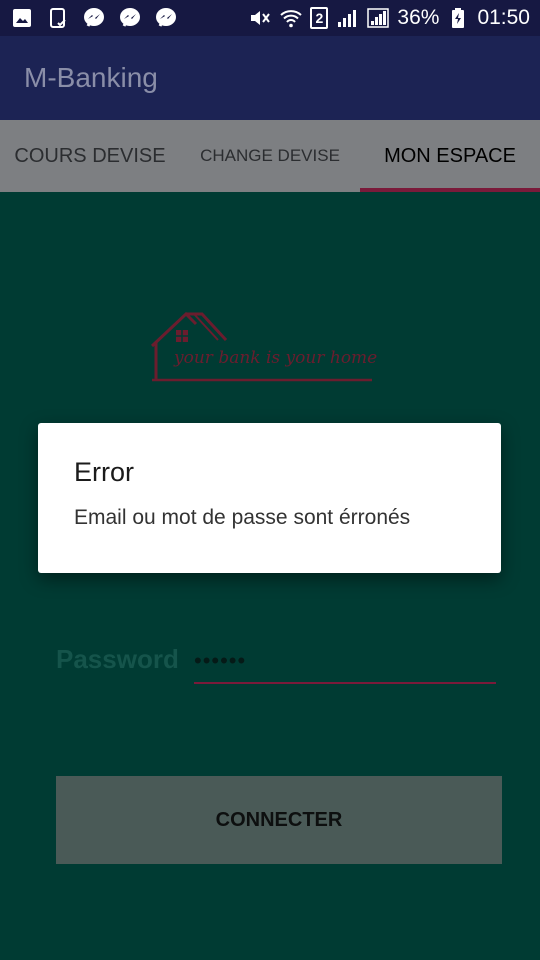 This screenshot has width=540, height=960. I want to click on status-system: 2 36% 01:50, so click(389, 18).